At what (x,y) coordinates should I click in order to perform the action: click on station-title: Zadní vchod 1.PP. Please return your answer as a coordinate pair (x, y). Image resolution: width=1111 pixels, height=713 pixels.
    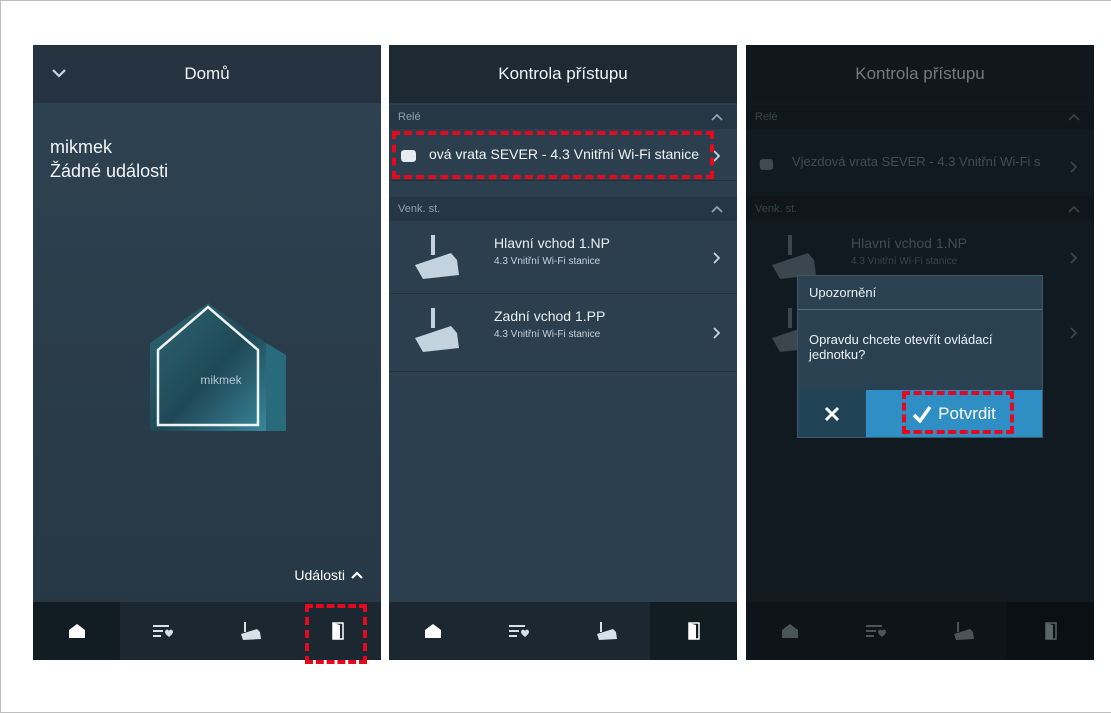
    Looking at the image, I should click on (550, 316).